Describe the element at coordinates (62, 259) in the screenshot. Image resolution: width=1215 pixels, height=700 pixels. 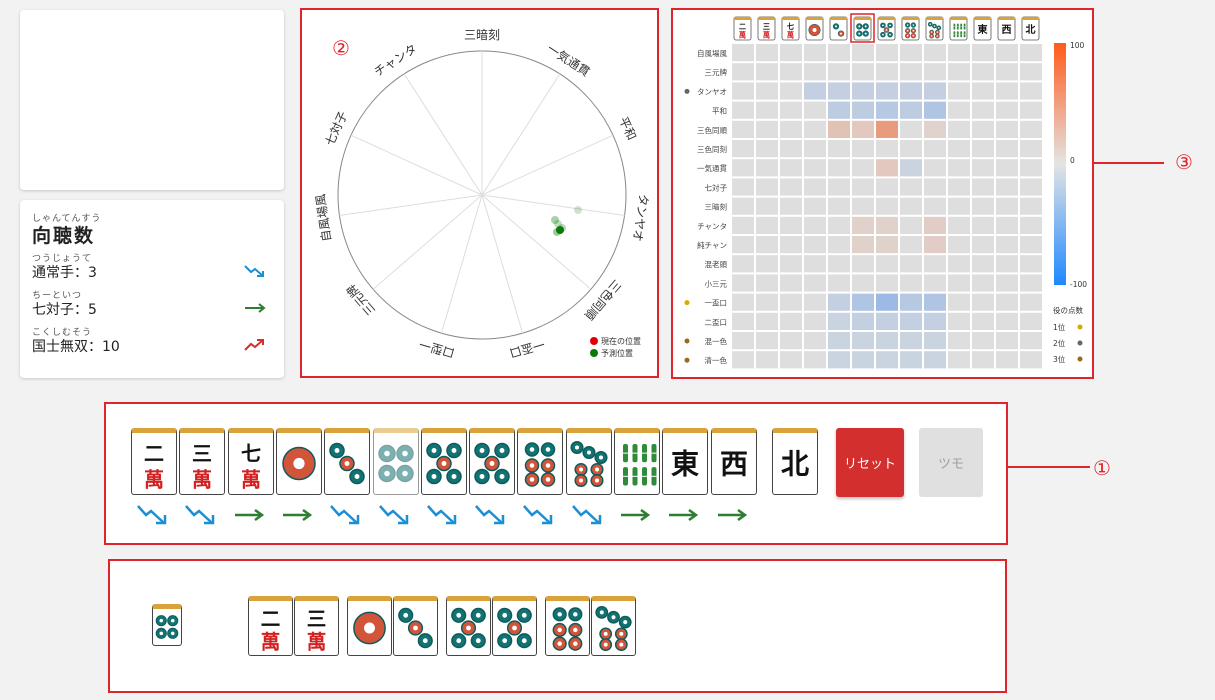
I see `shanten-row-ruby: つうじょうて` at that location.